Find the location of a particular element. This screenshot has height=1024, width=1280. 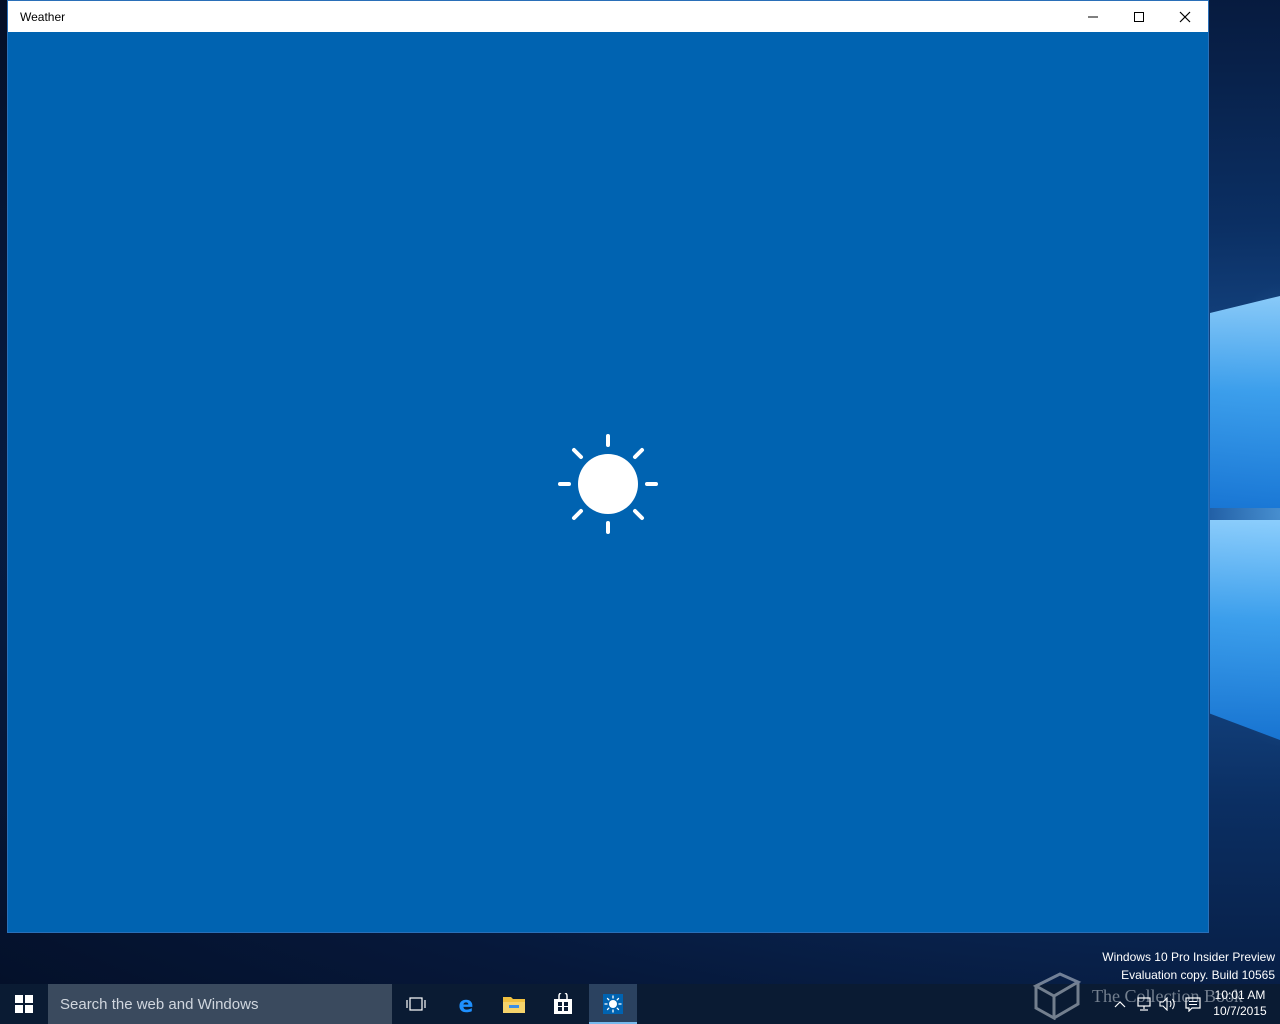

weather-icon is located at coordinates (613, 1004).